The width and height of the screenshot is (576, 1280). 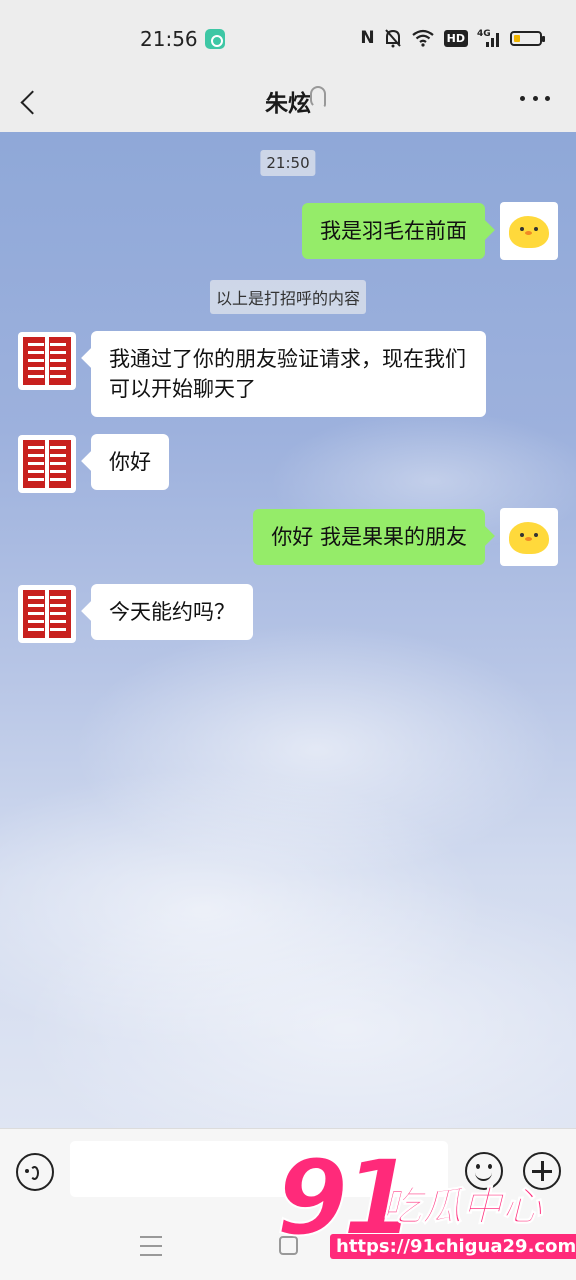 I want to click on system-notice: 以上是打招呼的内容, so click(x=288, y=297).